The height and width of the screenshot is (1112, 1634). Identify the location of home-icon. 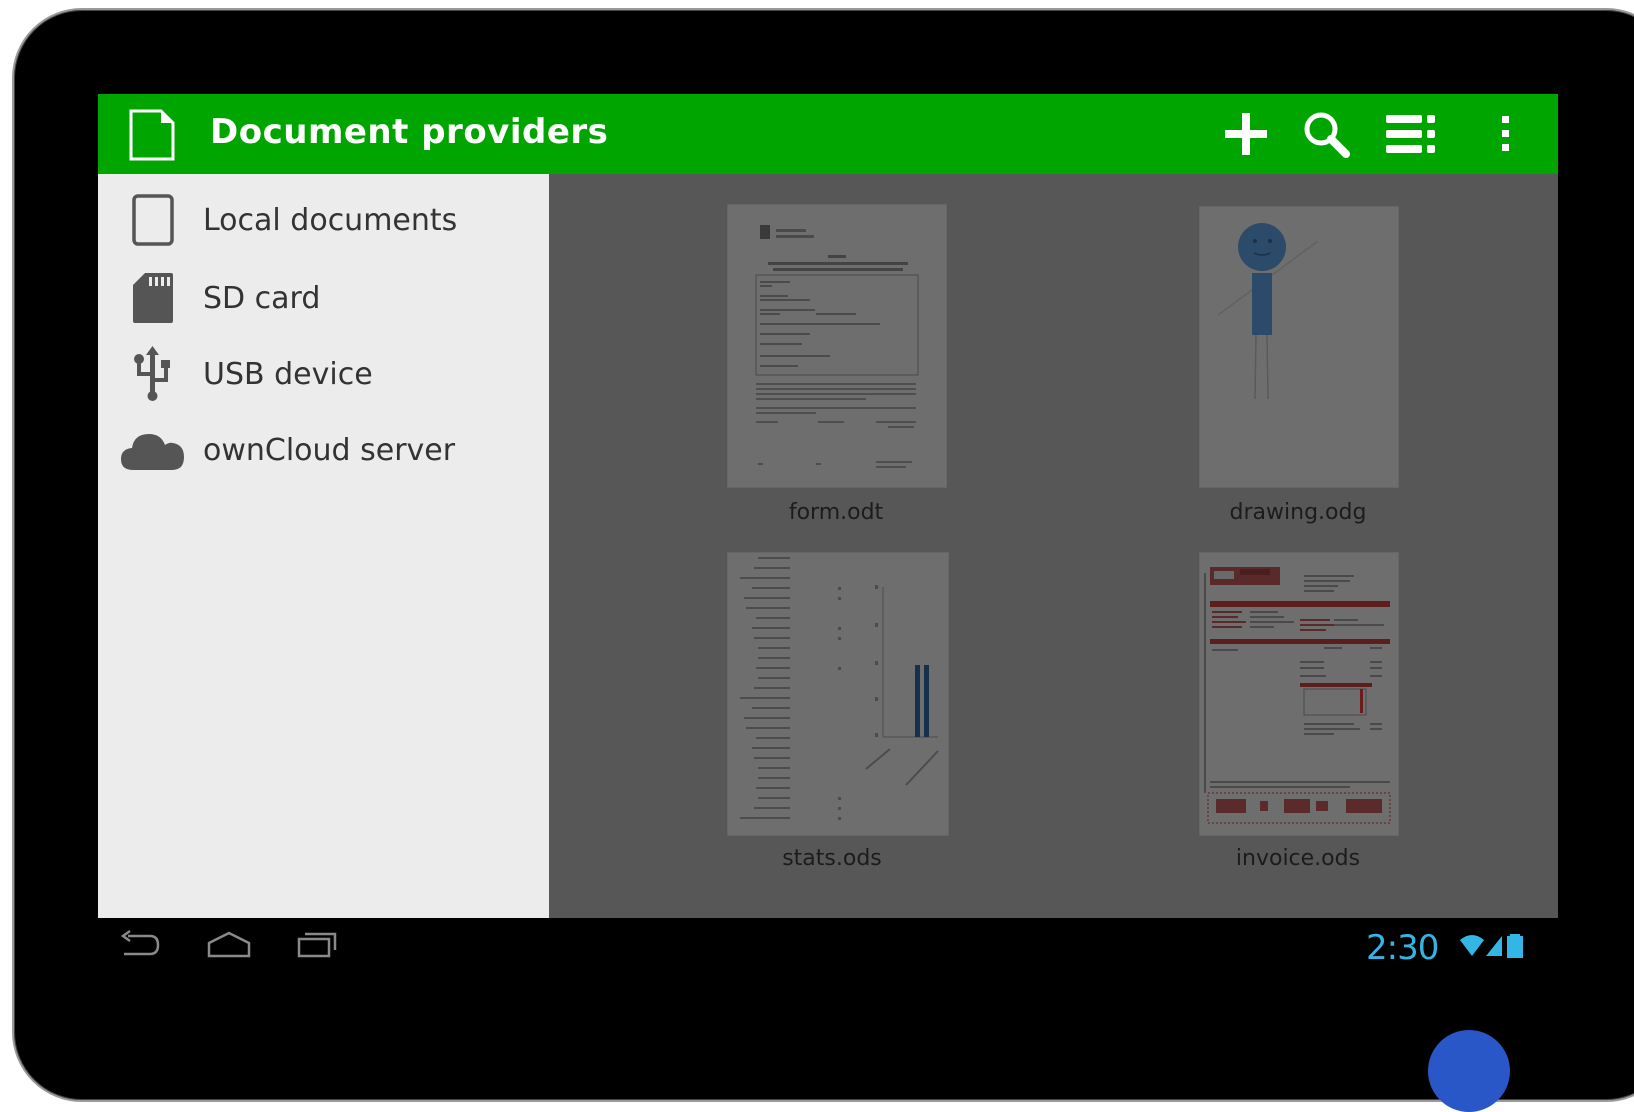
(229, 944).